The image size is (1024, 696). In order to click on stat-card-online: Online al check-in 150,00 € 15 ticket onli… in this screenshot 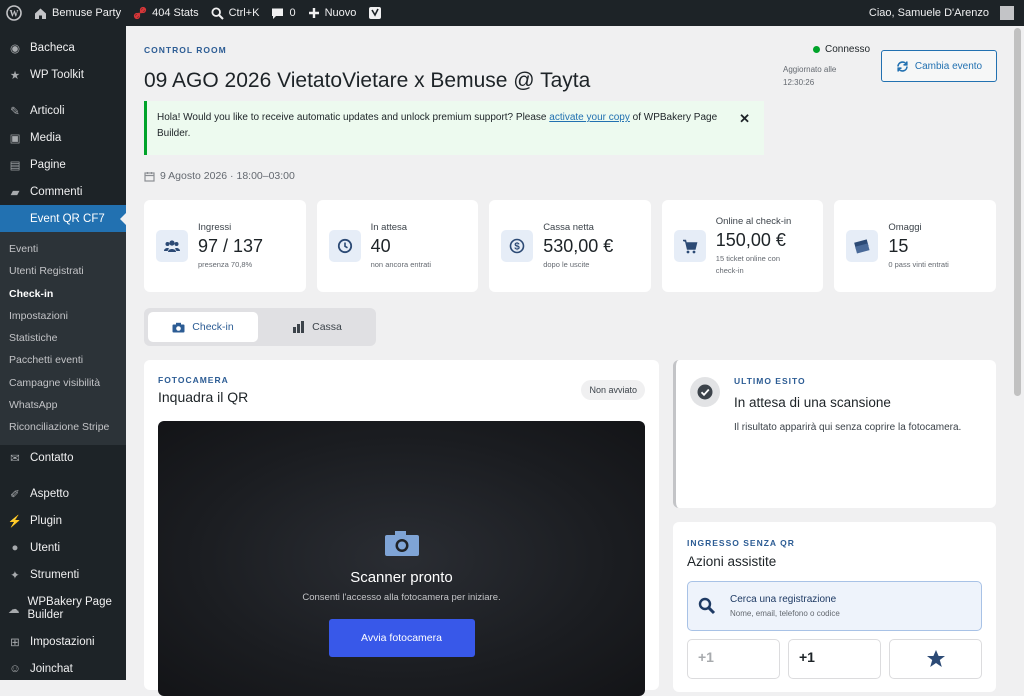, I will do `click(742, 246)`.